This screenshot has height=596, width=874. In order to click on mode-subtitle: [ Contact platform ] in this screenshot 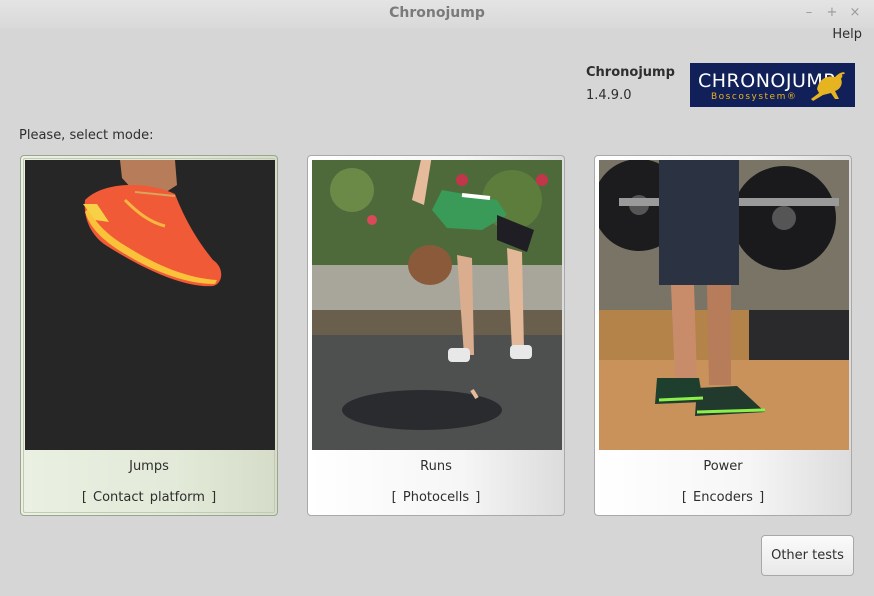, I will do `click(149, 497)`.